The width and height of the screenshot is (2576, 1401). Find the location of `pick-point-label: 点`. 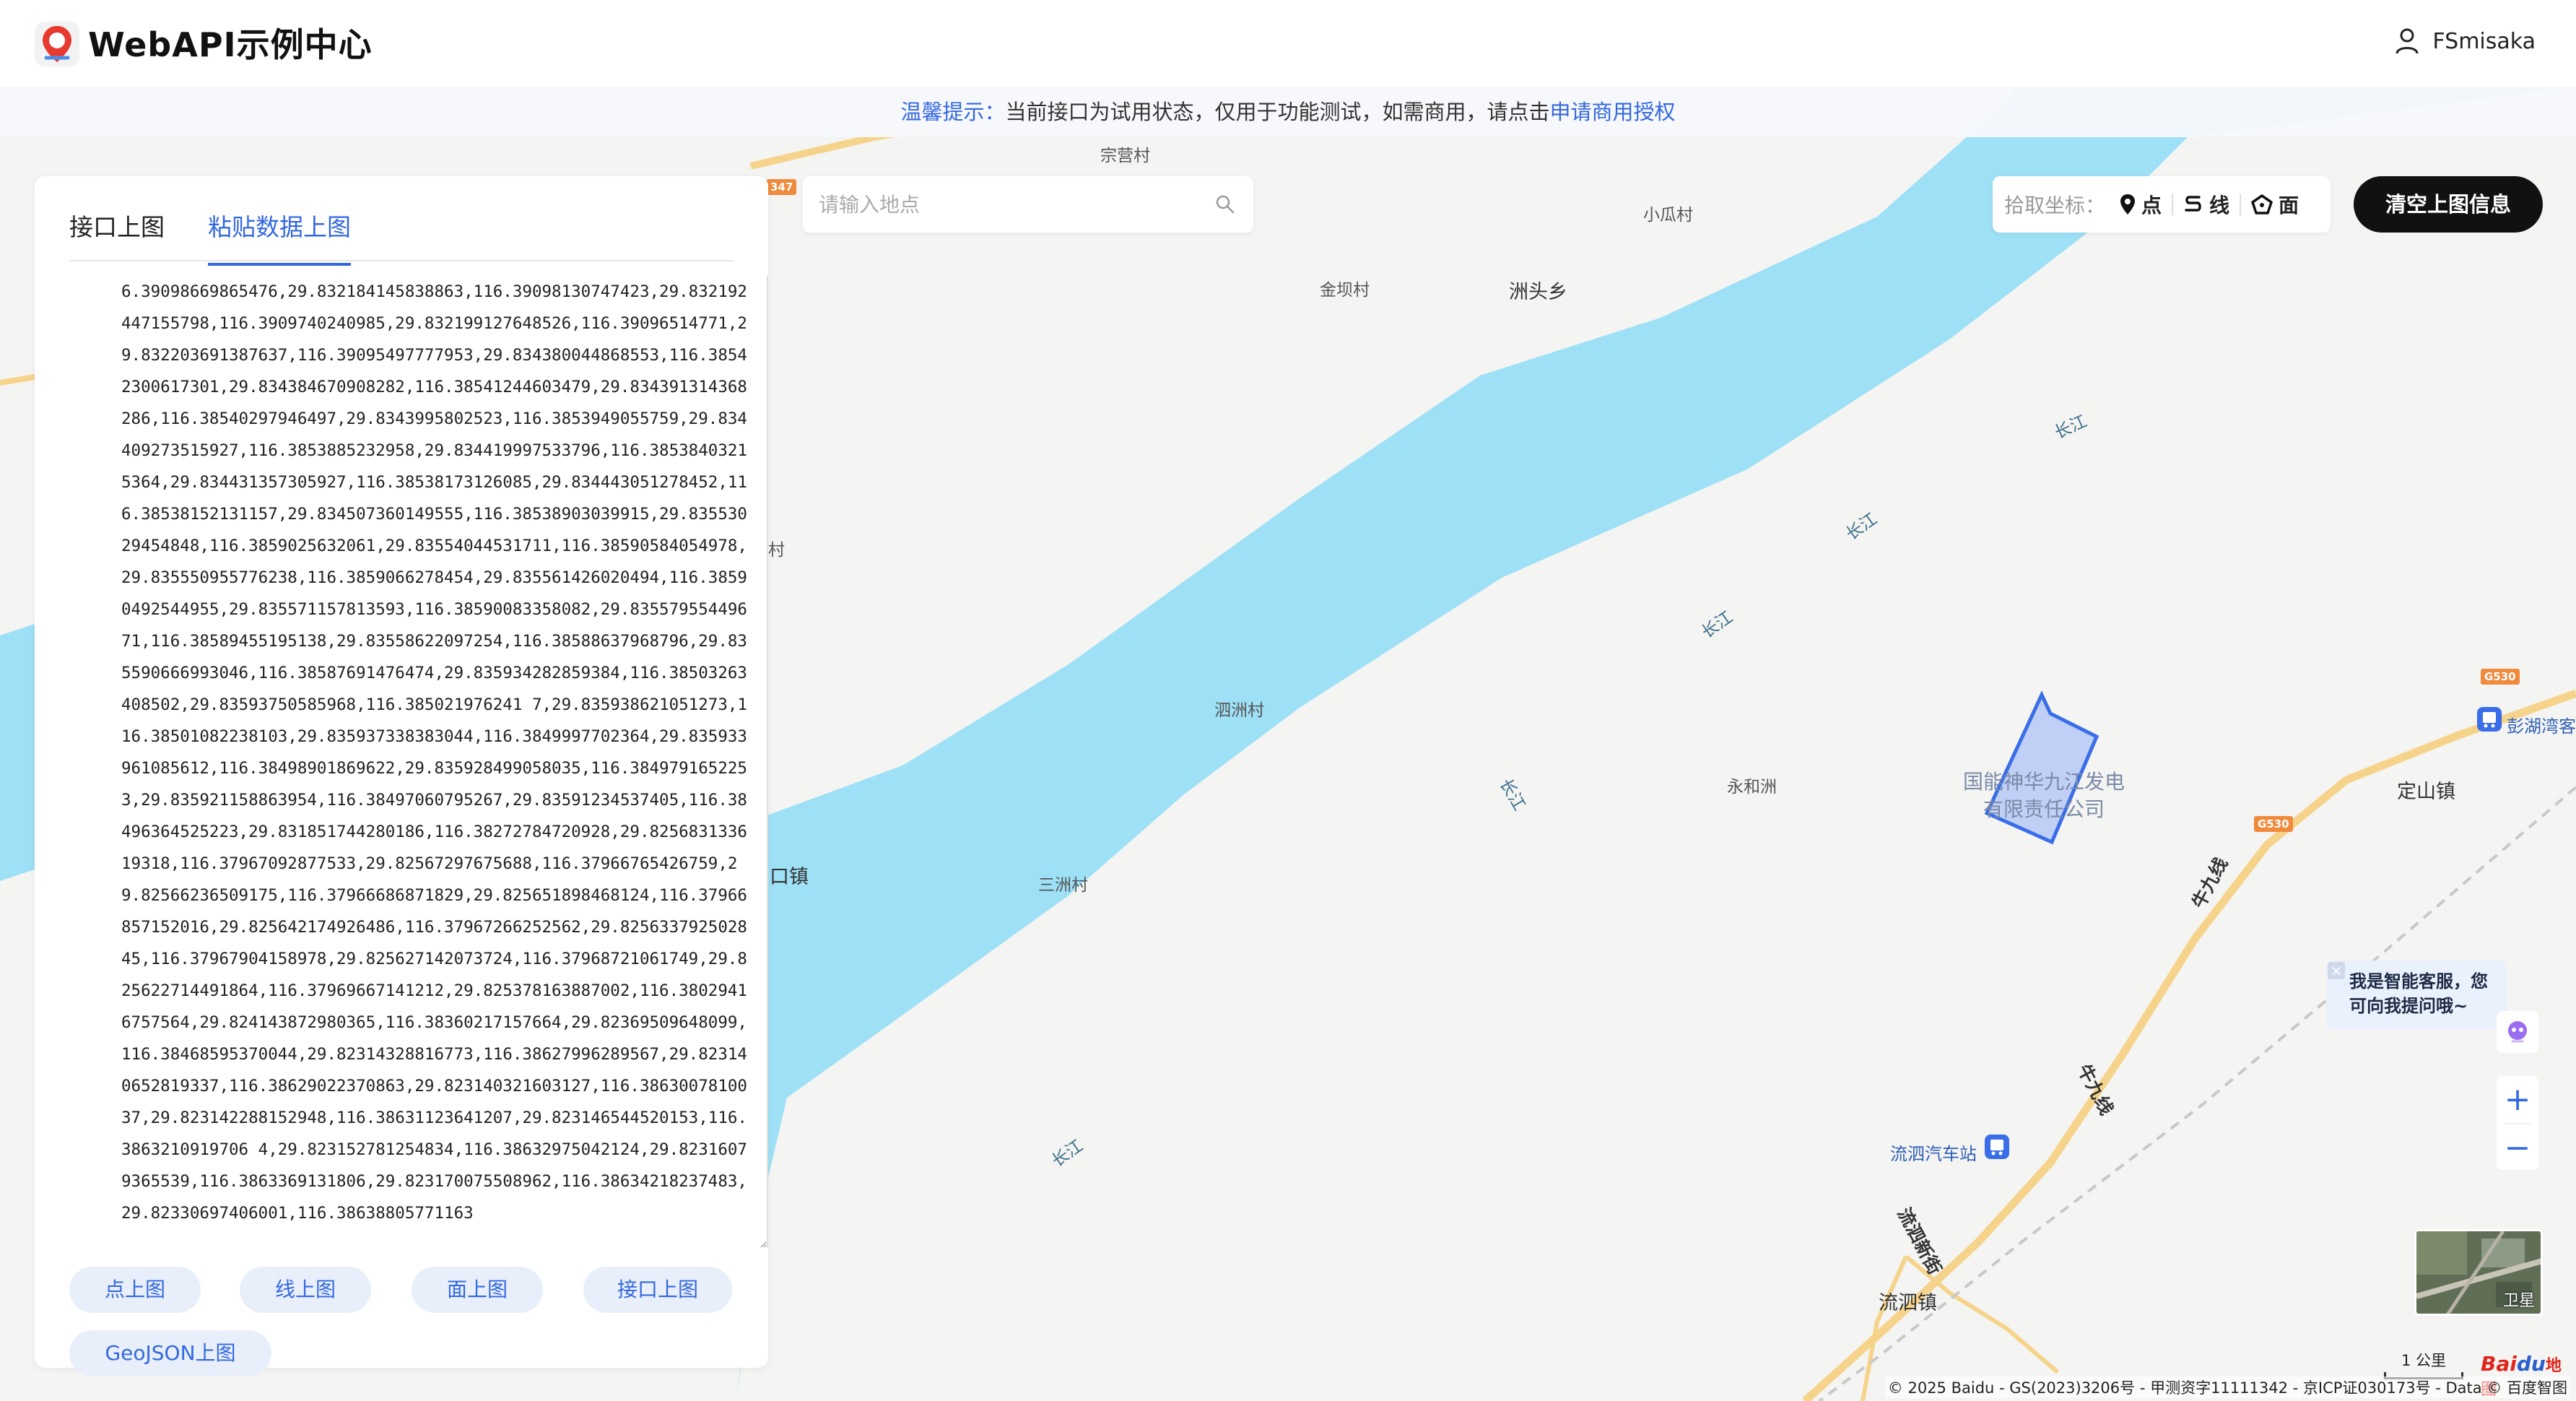

pick-point-label: 点 is located at coordinates (2151, 206).